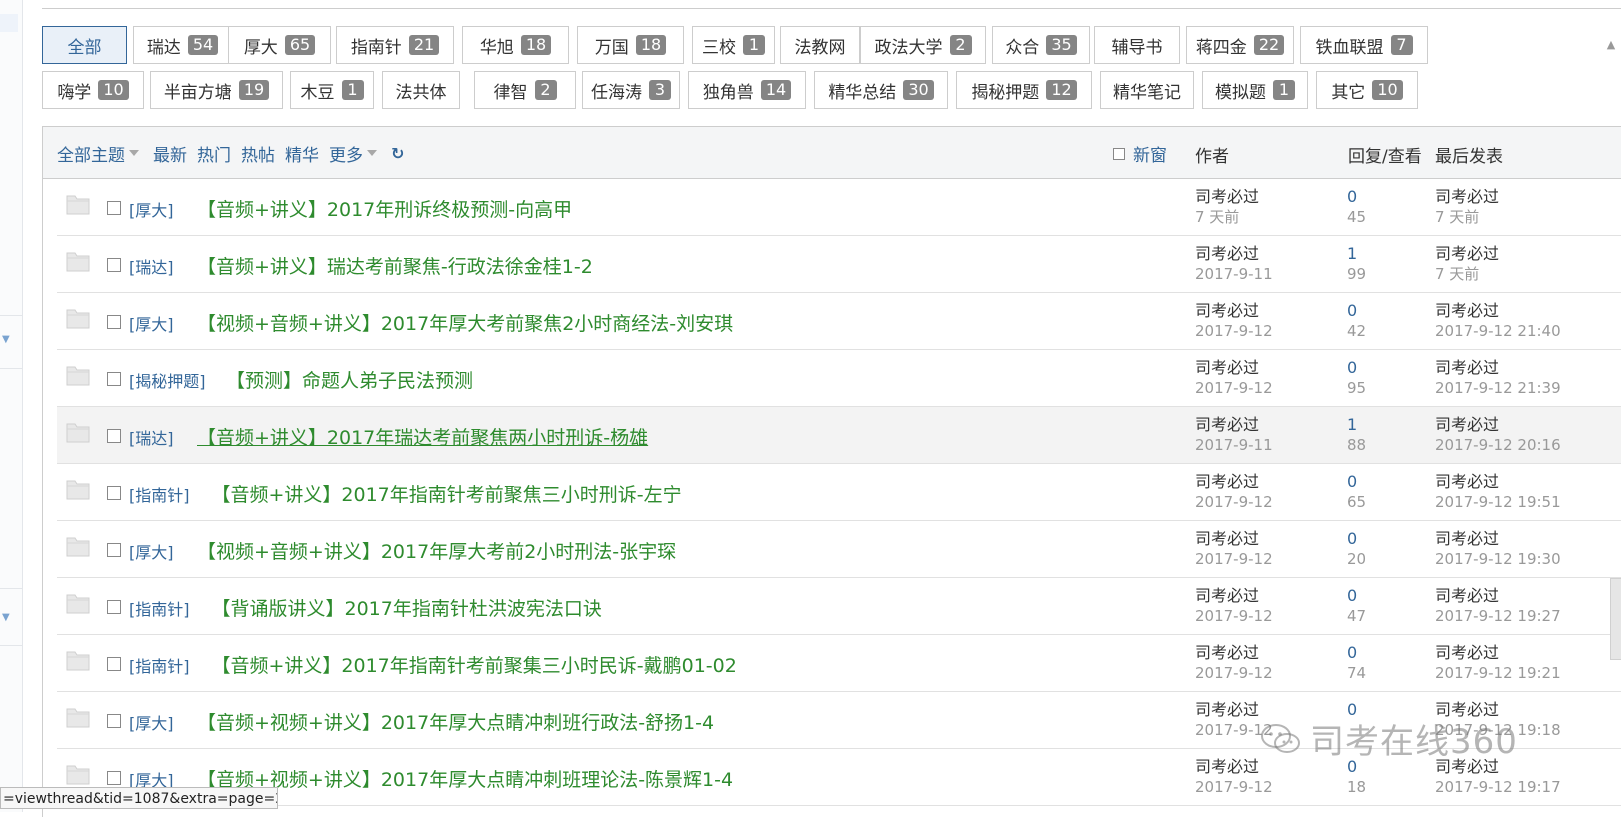 This screenshot has height=817, width=1621. Describe the element at coordinates (1498, 502) in the screenshot. I see `last-post-time: 2017-9-12 19:51` at that location.